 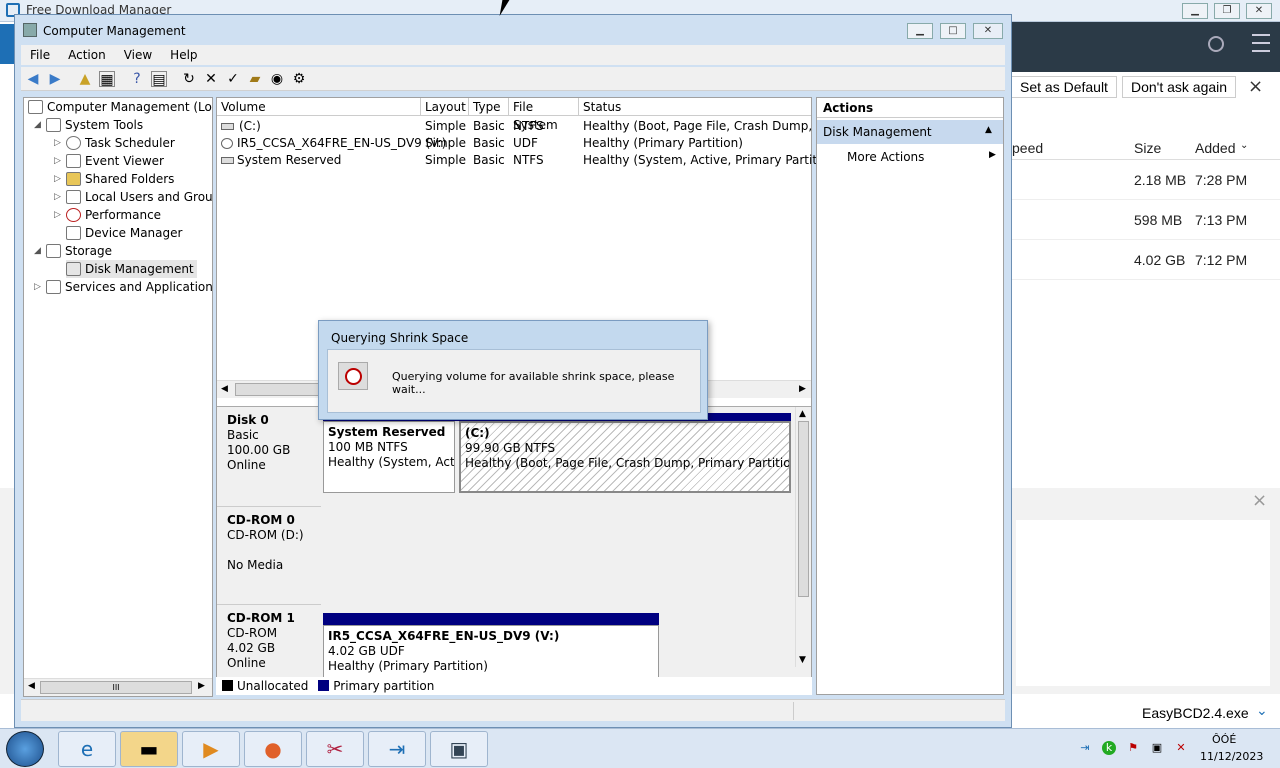 I want to click on volume-muted-icon: ✕, so click(x=1181, y=748).